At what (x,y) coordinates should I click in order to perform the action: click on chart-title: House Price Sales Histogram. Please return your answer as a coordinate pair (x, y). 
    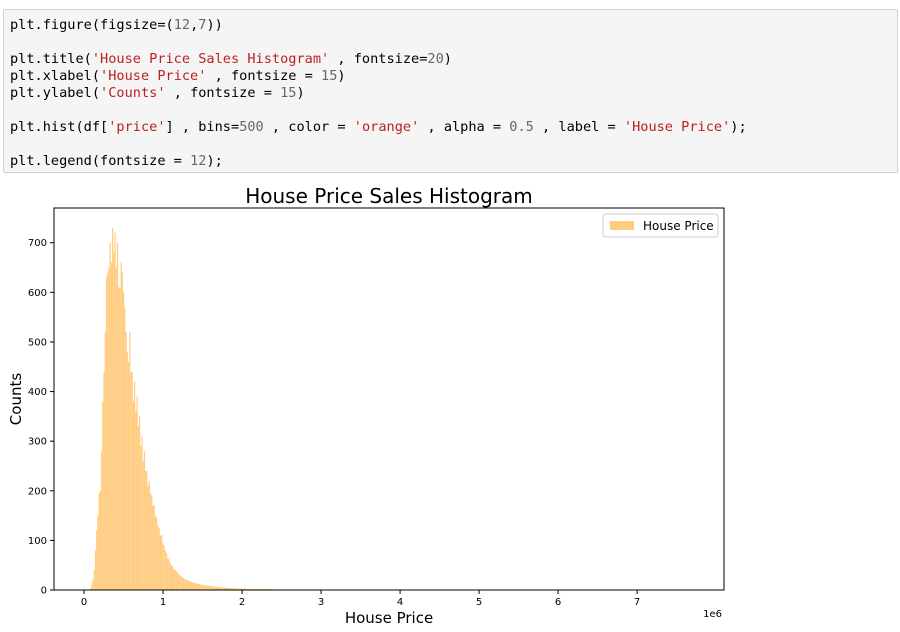
    Looking at the image, I should click on (389, 196).